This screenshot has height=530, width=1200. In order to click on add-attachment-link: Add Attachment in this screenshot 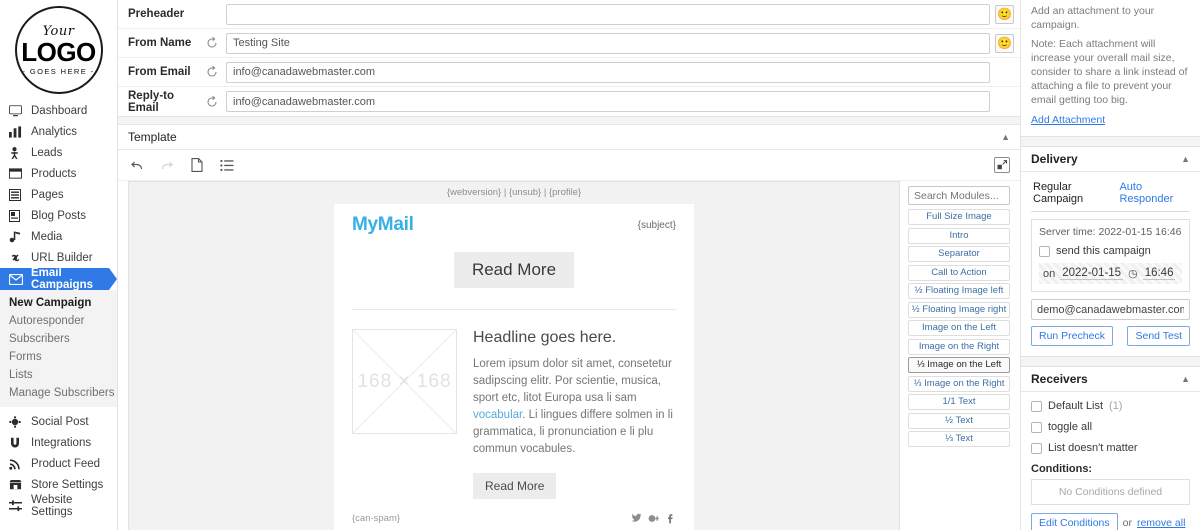, I will do `click(1068, 120)`.